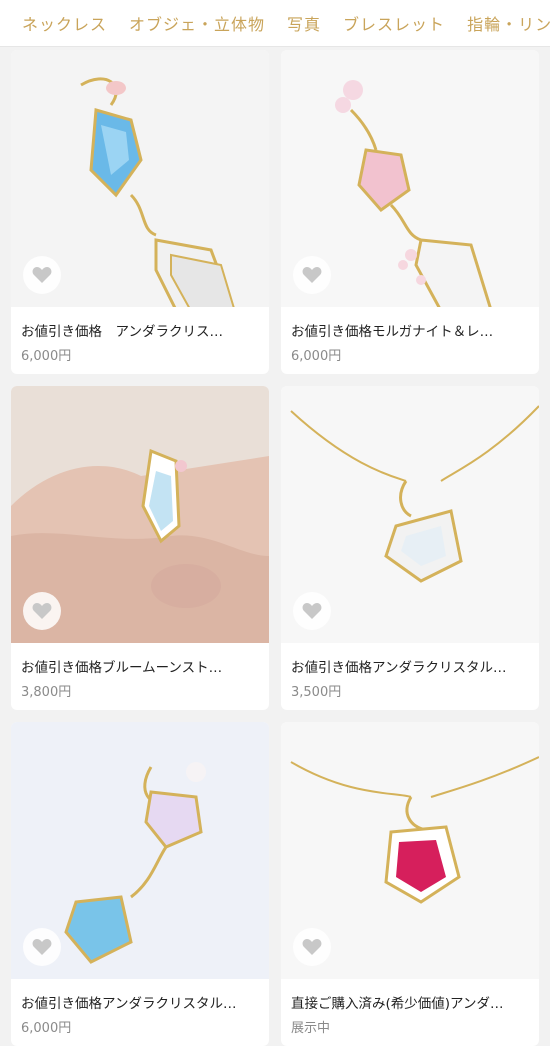  I want to click on product-card: お値引き価格アンダラクリスタル… 3,500円, so click(410, 548).